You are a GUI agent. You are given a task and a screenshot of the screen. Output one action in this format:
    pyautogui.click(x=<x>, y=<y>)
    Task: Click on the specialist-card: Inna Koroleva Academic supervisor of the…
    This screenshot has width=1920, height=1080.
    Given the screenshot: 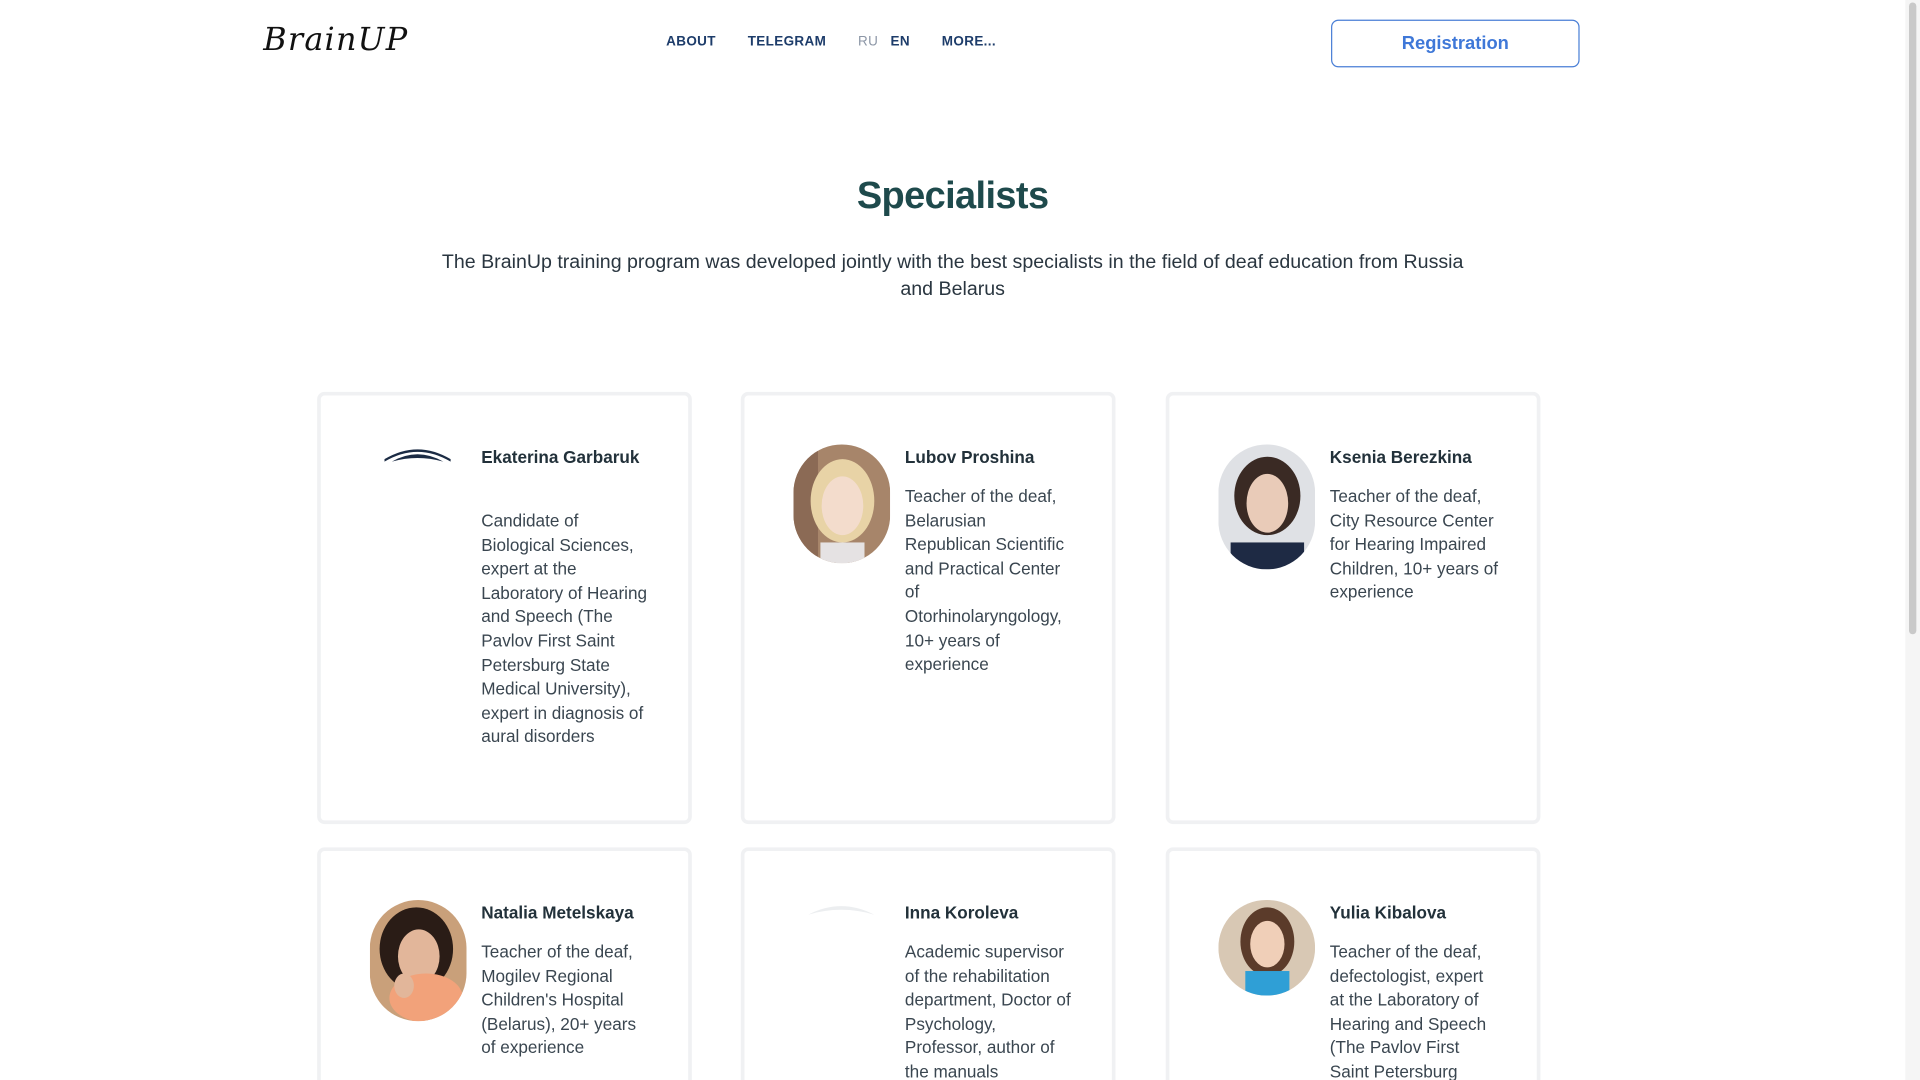 What is the action you would take?
    pyautogui.click(x=928, y=963)
    